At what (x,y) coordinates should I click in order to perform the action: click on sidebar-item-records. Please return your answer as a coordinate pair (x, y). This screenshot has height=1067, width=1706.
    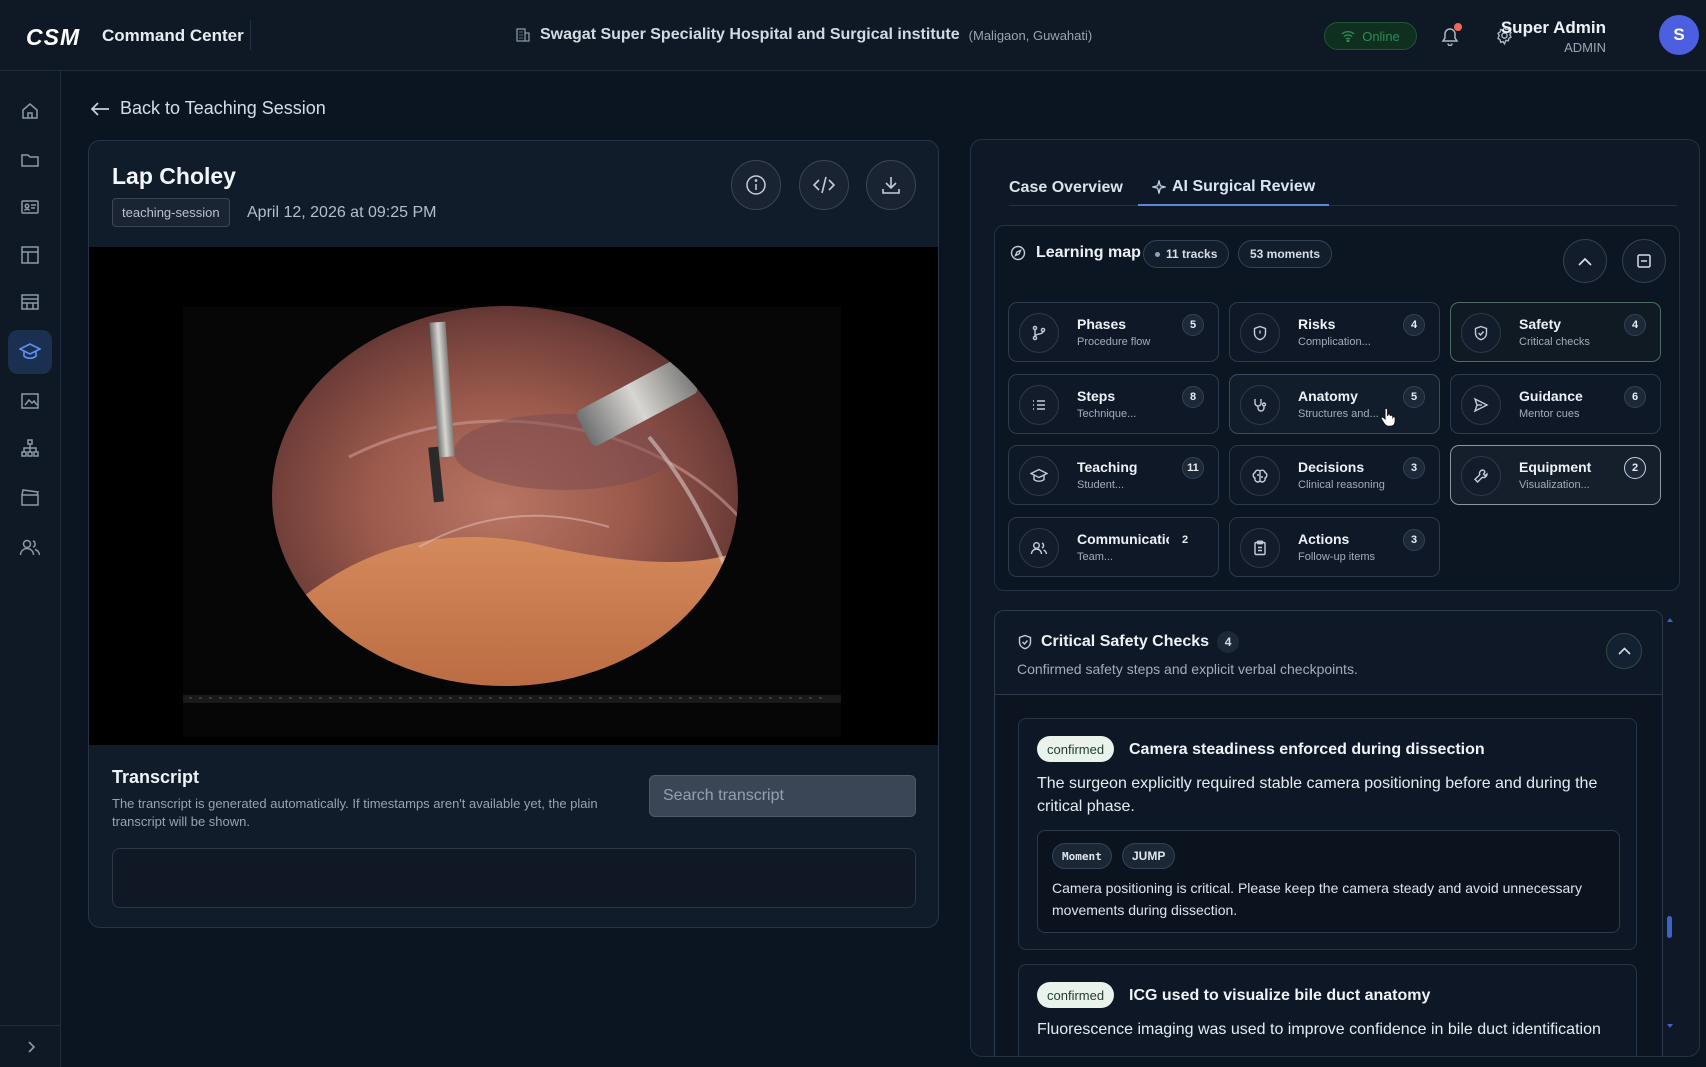
    Looking at the image, I should click on (30, 207).